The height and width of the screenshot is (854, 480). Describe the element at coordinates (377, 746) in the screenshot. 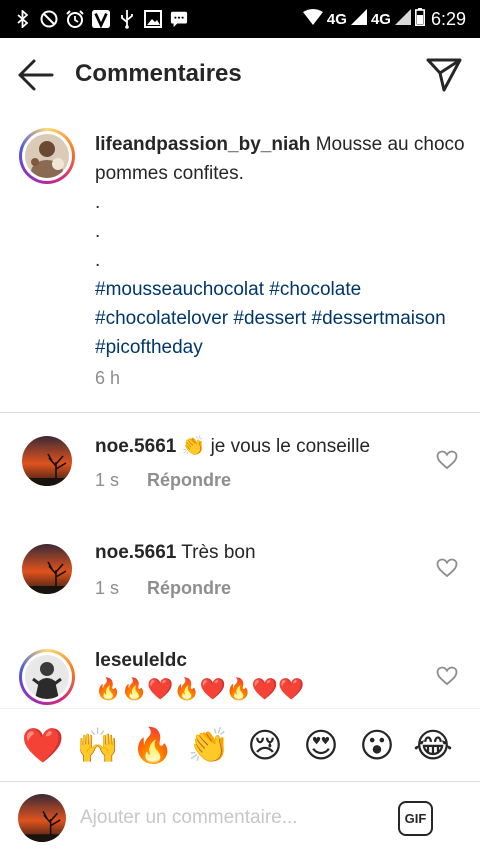

I see `emoji-button-surprised: 😮` at that location.